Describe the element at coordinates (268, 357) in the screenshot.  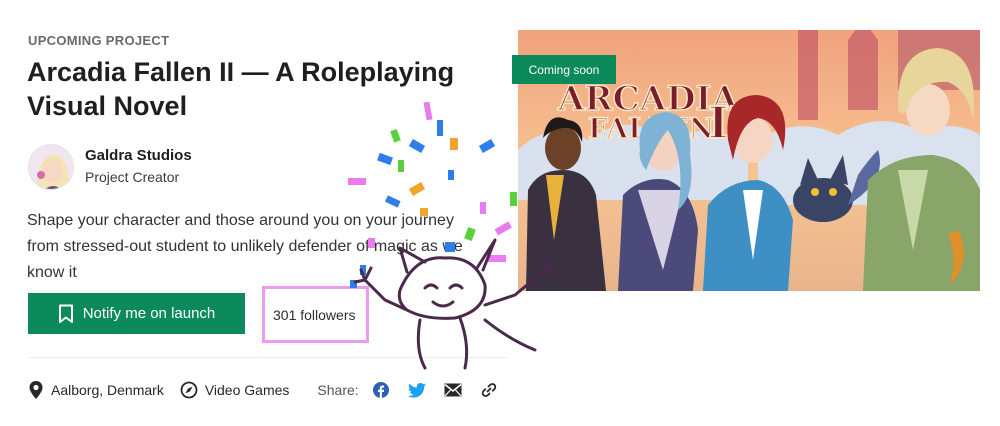
I see `divider` at that location.